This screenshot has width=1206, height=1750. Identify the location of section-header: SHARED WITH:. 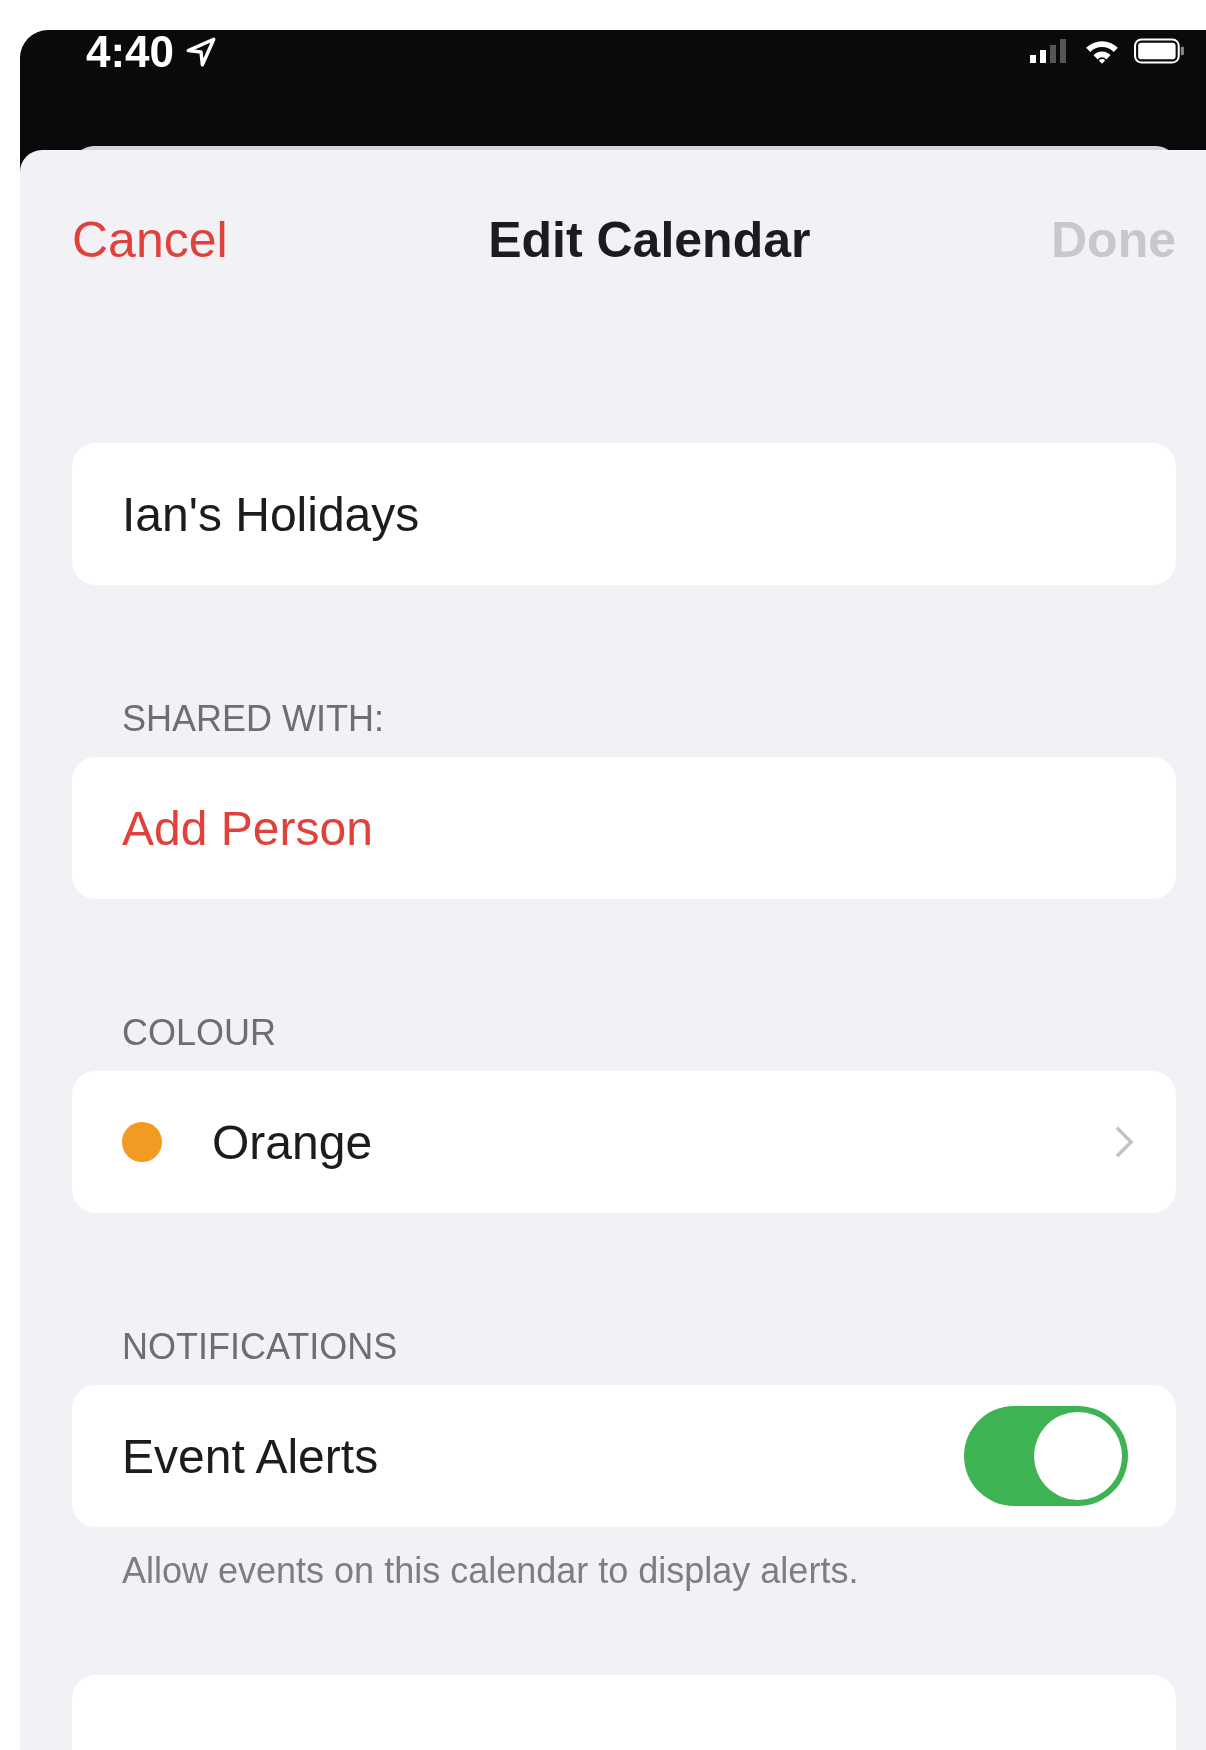
(253, 719).